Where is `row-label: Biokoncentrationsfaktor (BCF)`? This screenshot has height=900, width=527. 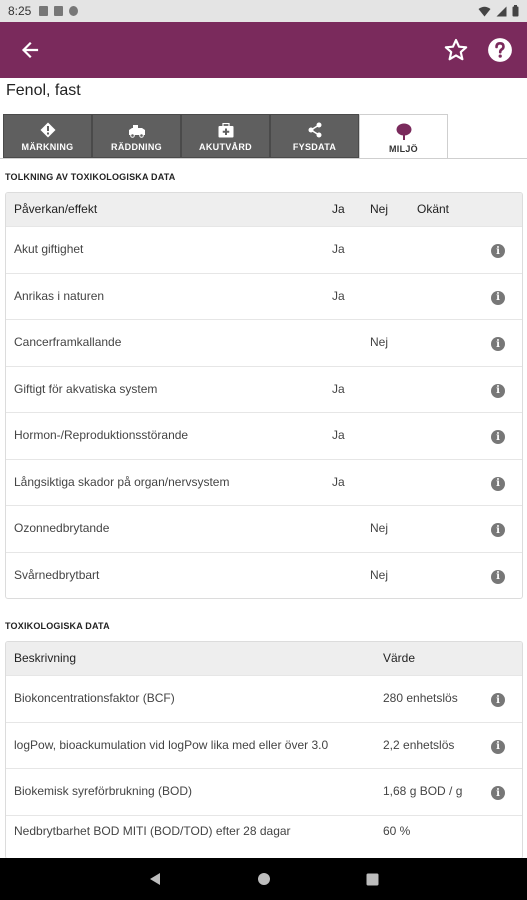 row-label: Biokoncentrationsfaktor (BCF) is located at coordinates (94, 698).